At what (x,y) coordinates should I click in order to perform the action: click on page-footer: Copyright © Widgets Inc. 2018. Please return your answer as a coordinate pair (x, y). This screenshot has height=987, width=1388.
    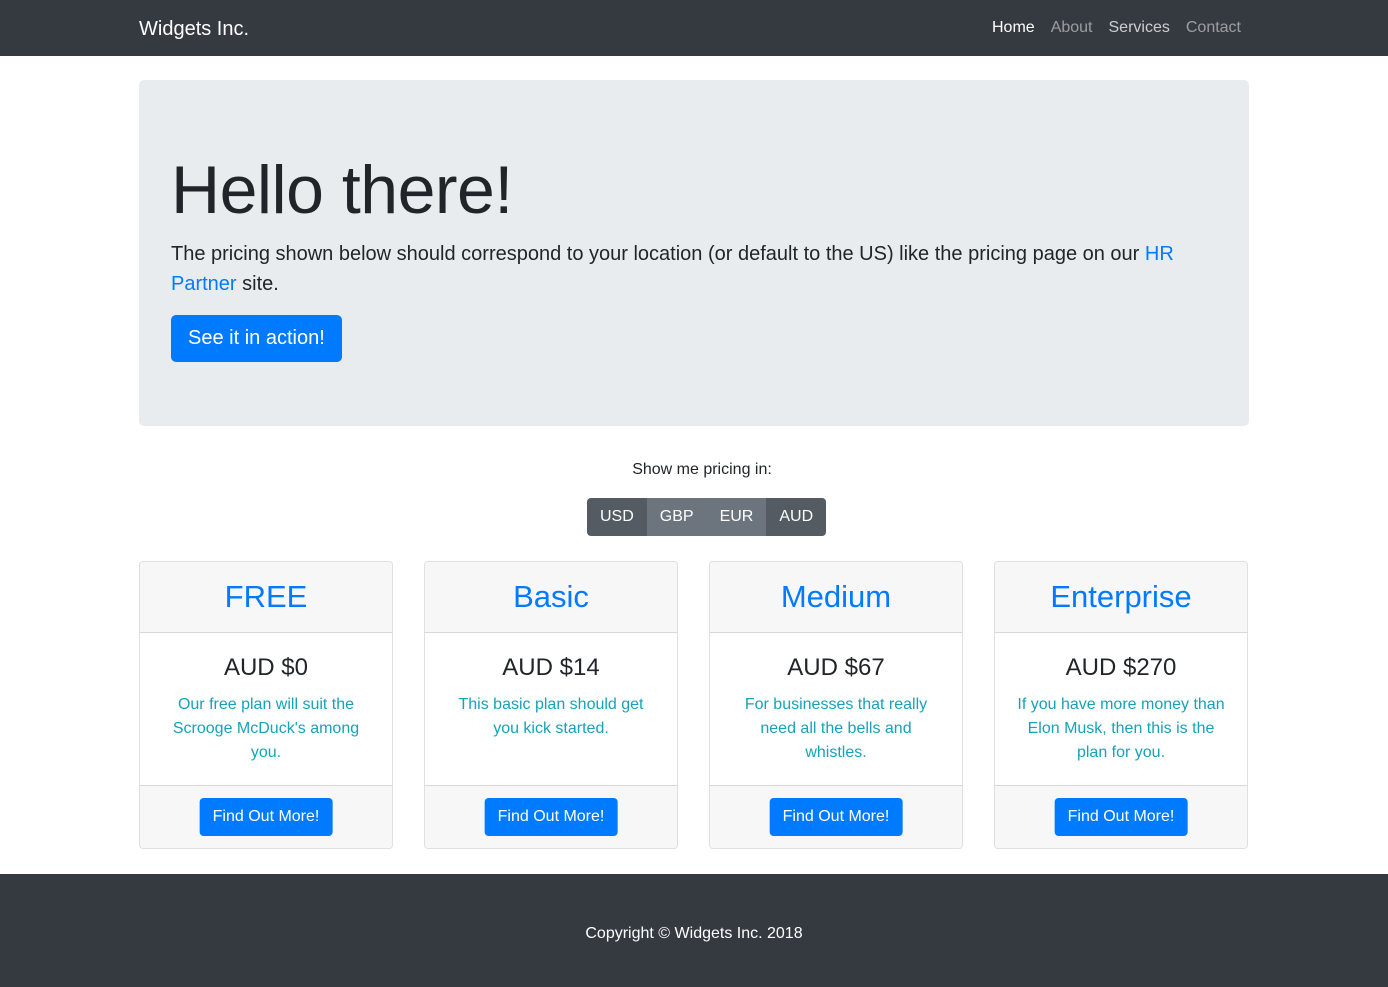
    Looking at the image, I should click on (694, 930).